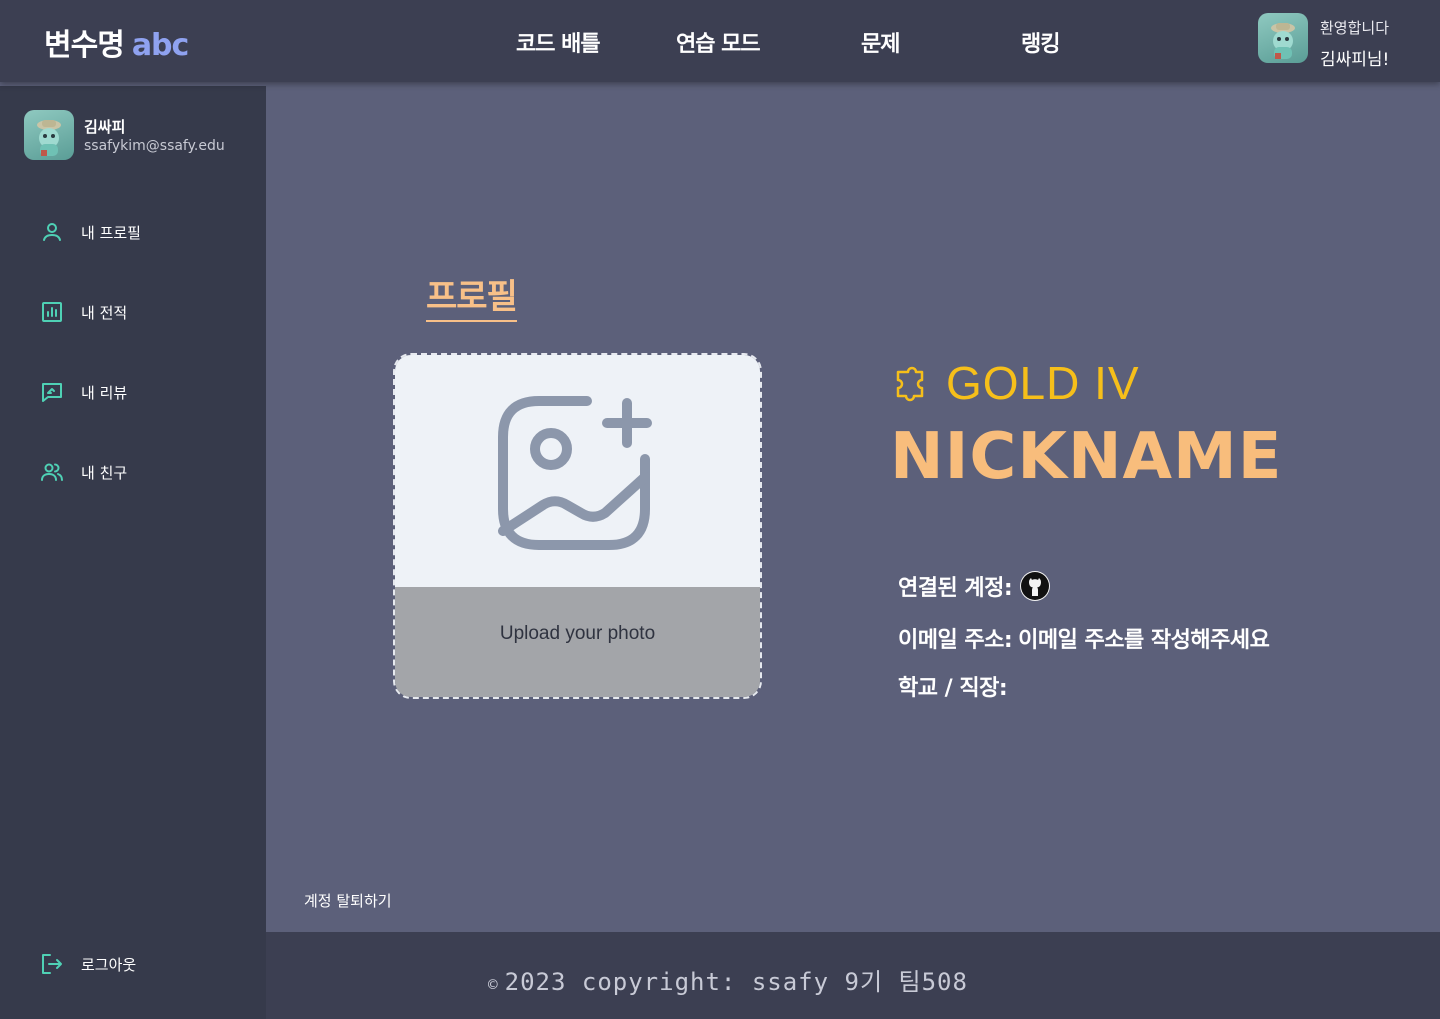 This screenshot has width=1440, height=1019. I want to click on linked-account-row: 연결된 계정:, so click(974, 586).